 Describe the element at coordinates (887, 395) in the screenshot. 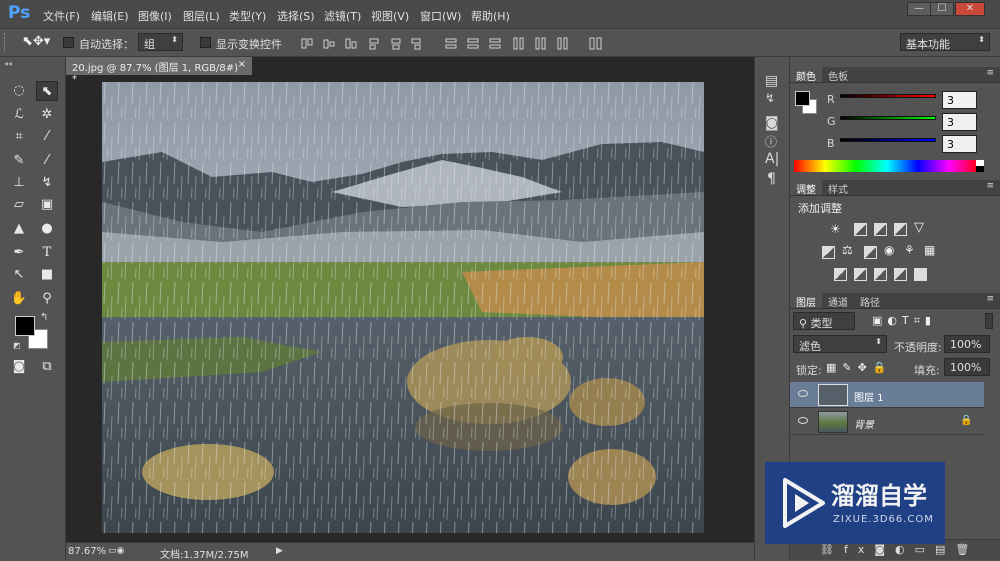

I see `layer-row: 图层 1` at that location.